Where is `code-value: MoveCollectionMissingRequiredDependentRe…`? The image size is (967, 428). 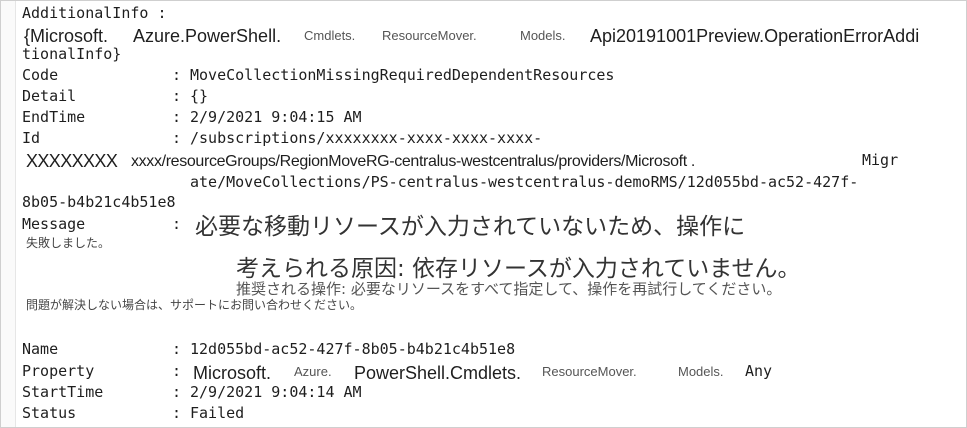
code-value: MoveCollectionMissingRequiredDependentRe… is located at coordinates (402, 75).